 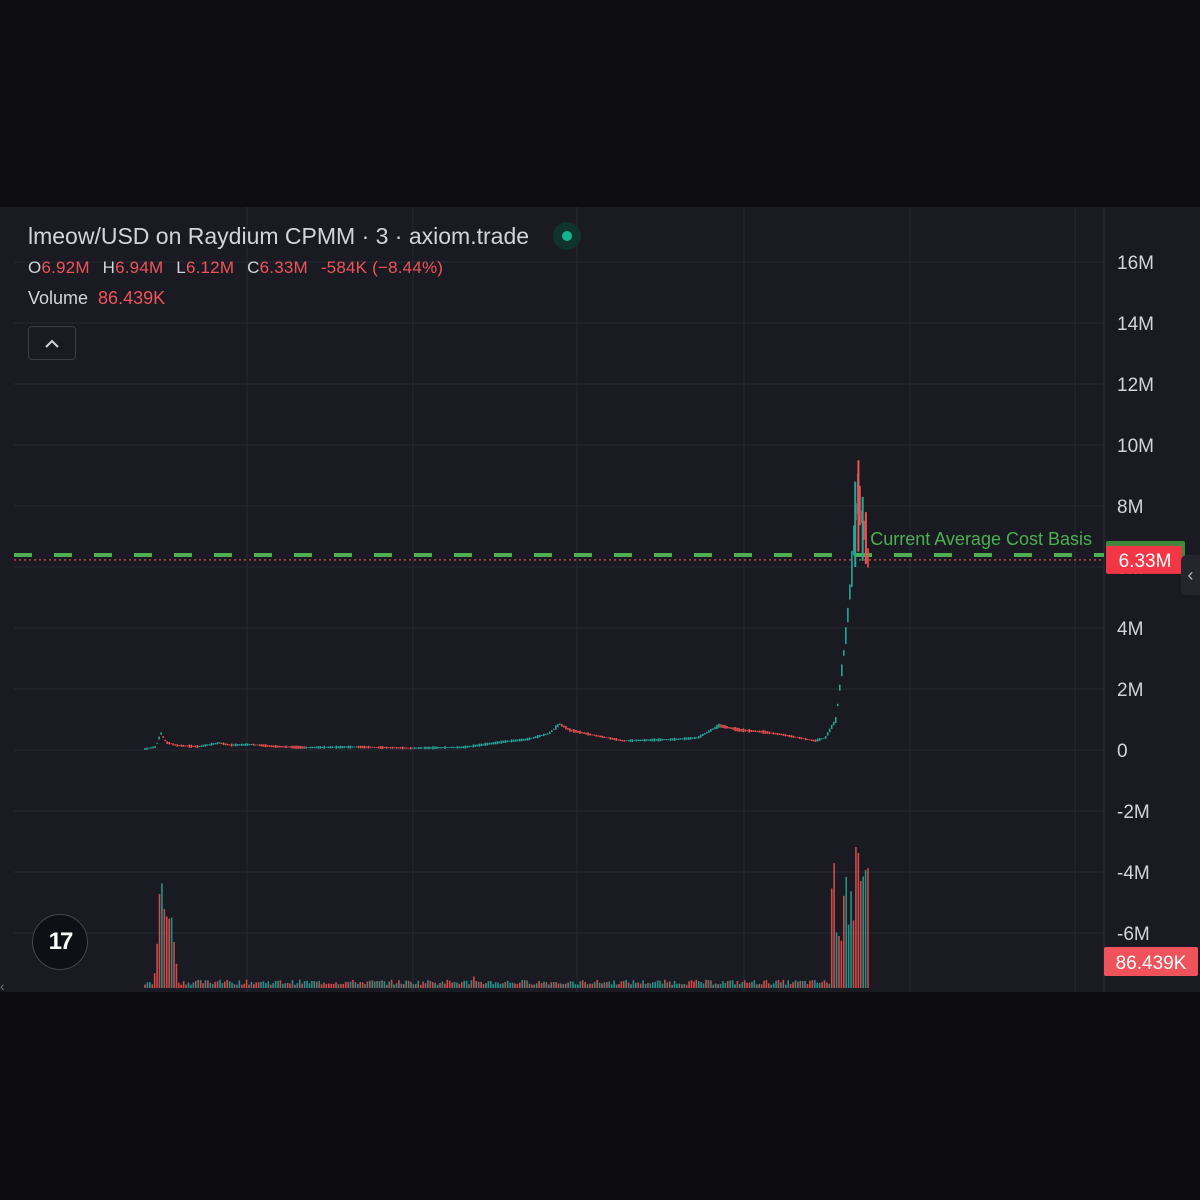 What do you see at coordinates (382, 267) in the screenshot?
I see `change-value: -584K (−8.44%)` at bounding box center [382, 267].